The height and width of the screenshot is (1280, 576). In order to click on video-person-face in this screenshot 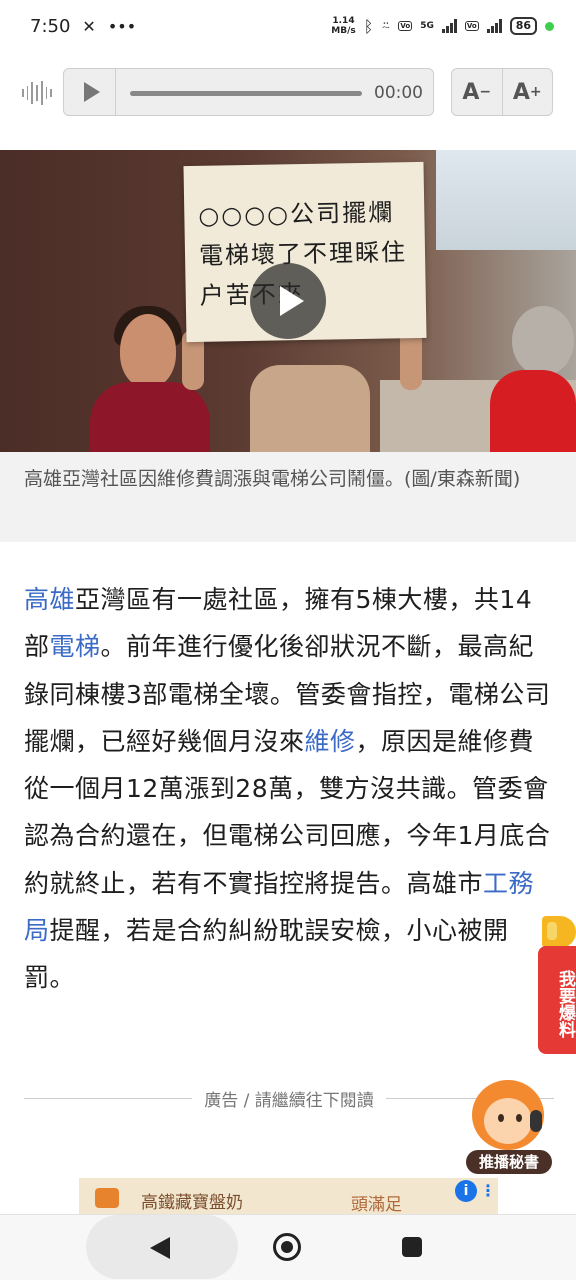, I will do `click(148, 351)`.